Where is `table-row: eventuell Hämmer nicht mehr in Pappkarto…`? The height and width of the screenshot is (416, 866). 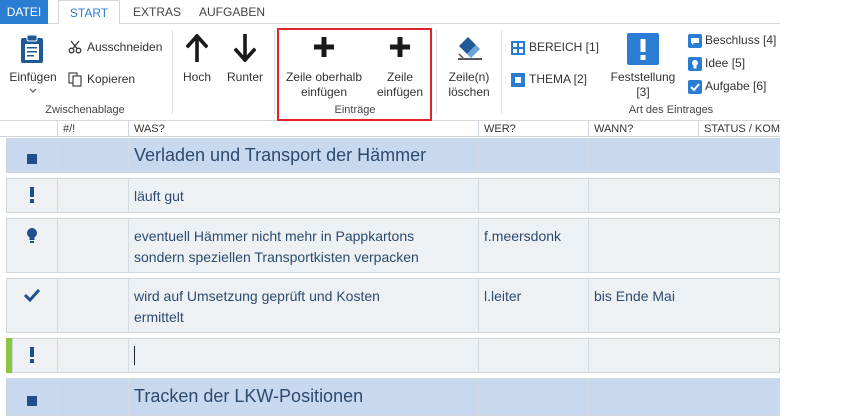 table-row: eventuell Hämmer nicht mehr in Pappkarto… is located at coordinates (393, 245).